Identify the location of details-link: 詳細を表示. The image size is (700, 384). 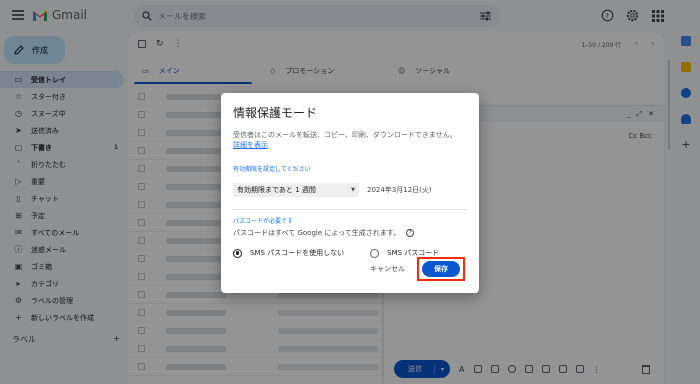
(350, 145).